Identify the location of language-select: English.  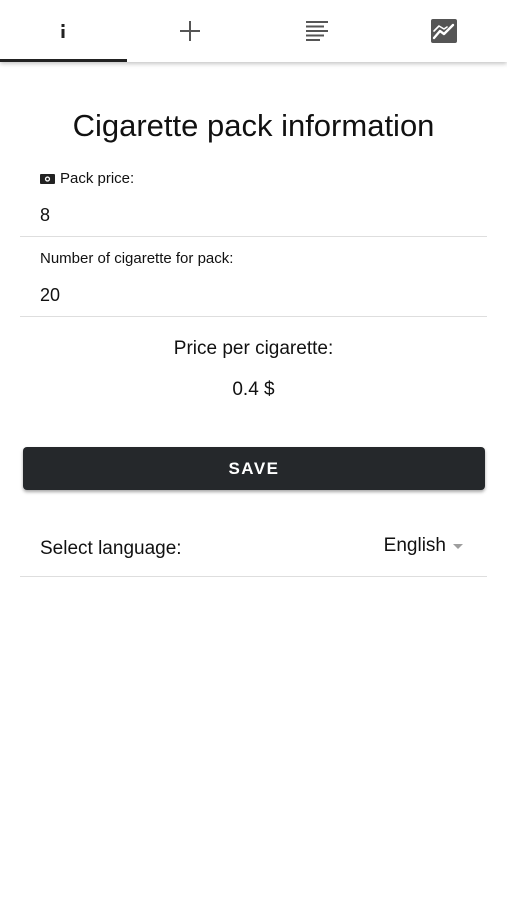
(423, 546).